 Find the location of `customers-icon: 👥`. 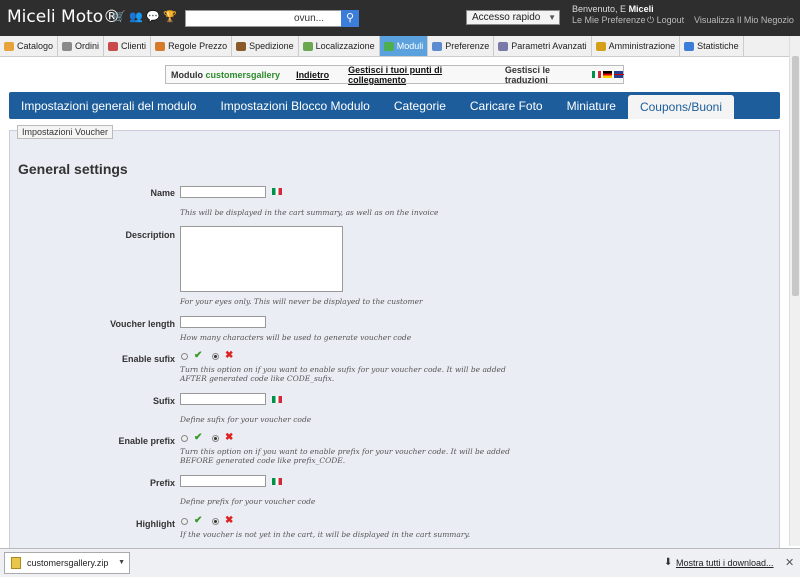

customers-icon: 👥 is located at coordinates (136, 17).